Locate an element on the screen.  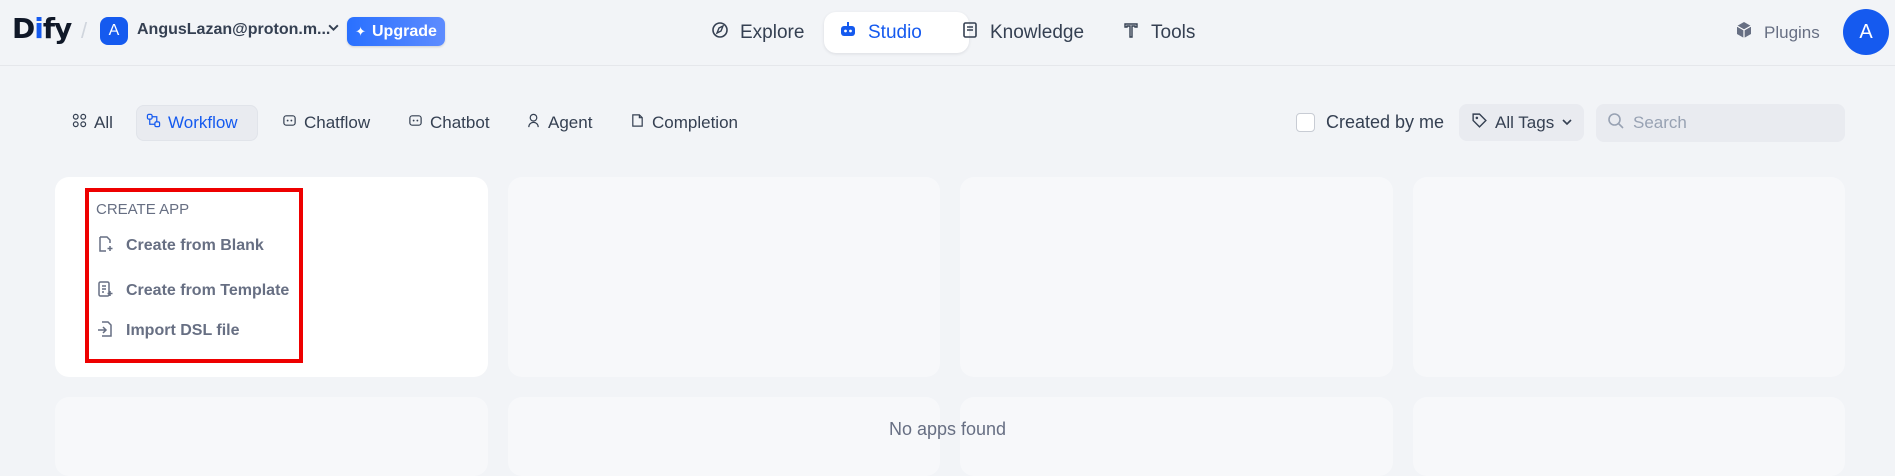
nav-explore-label: Explore is located at coordinates (772, 32).